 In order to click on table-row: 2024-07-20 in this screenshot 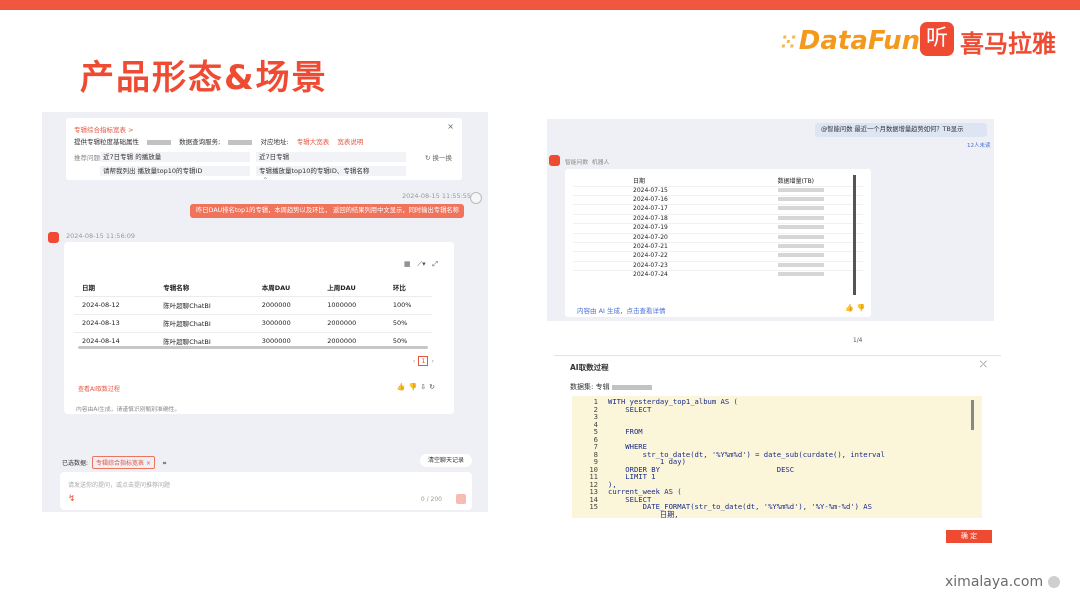, I will do `click(718, 237)`.